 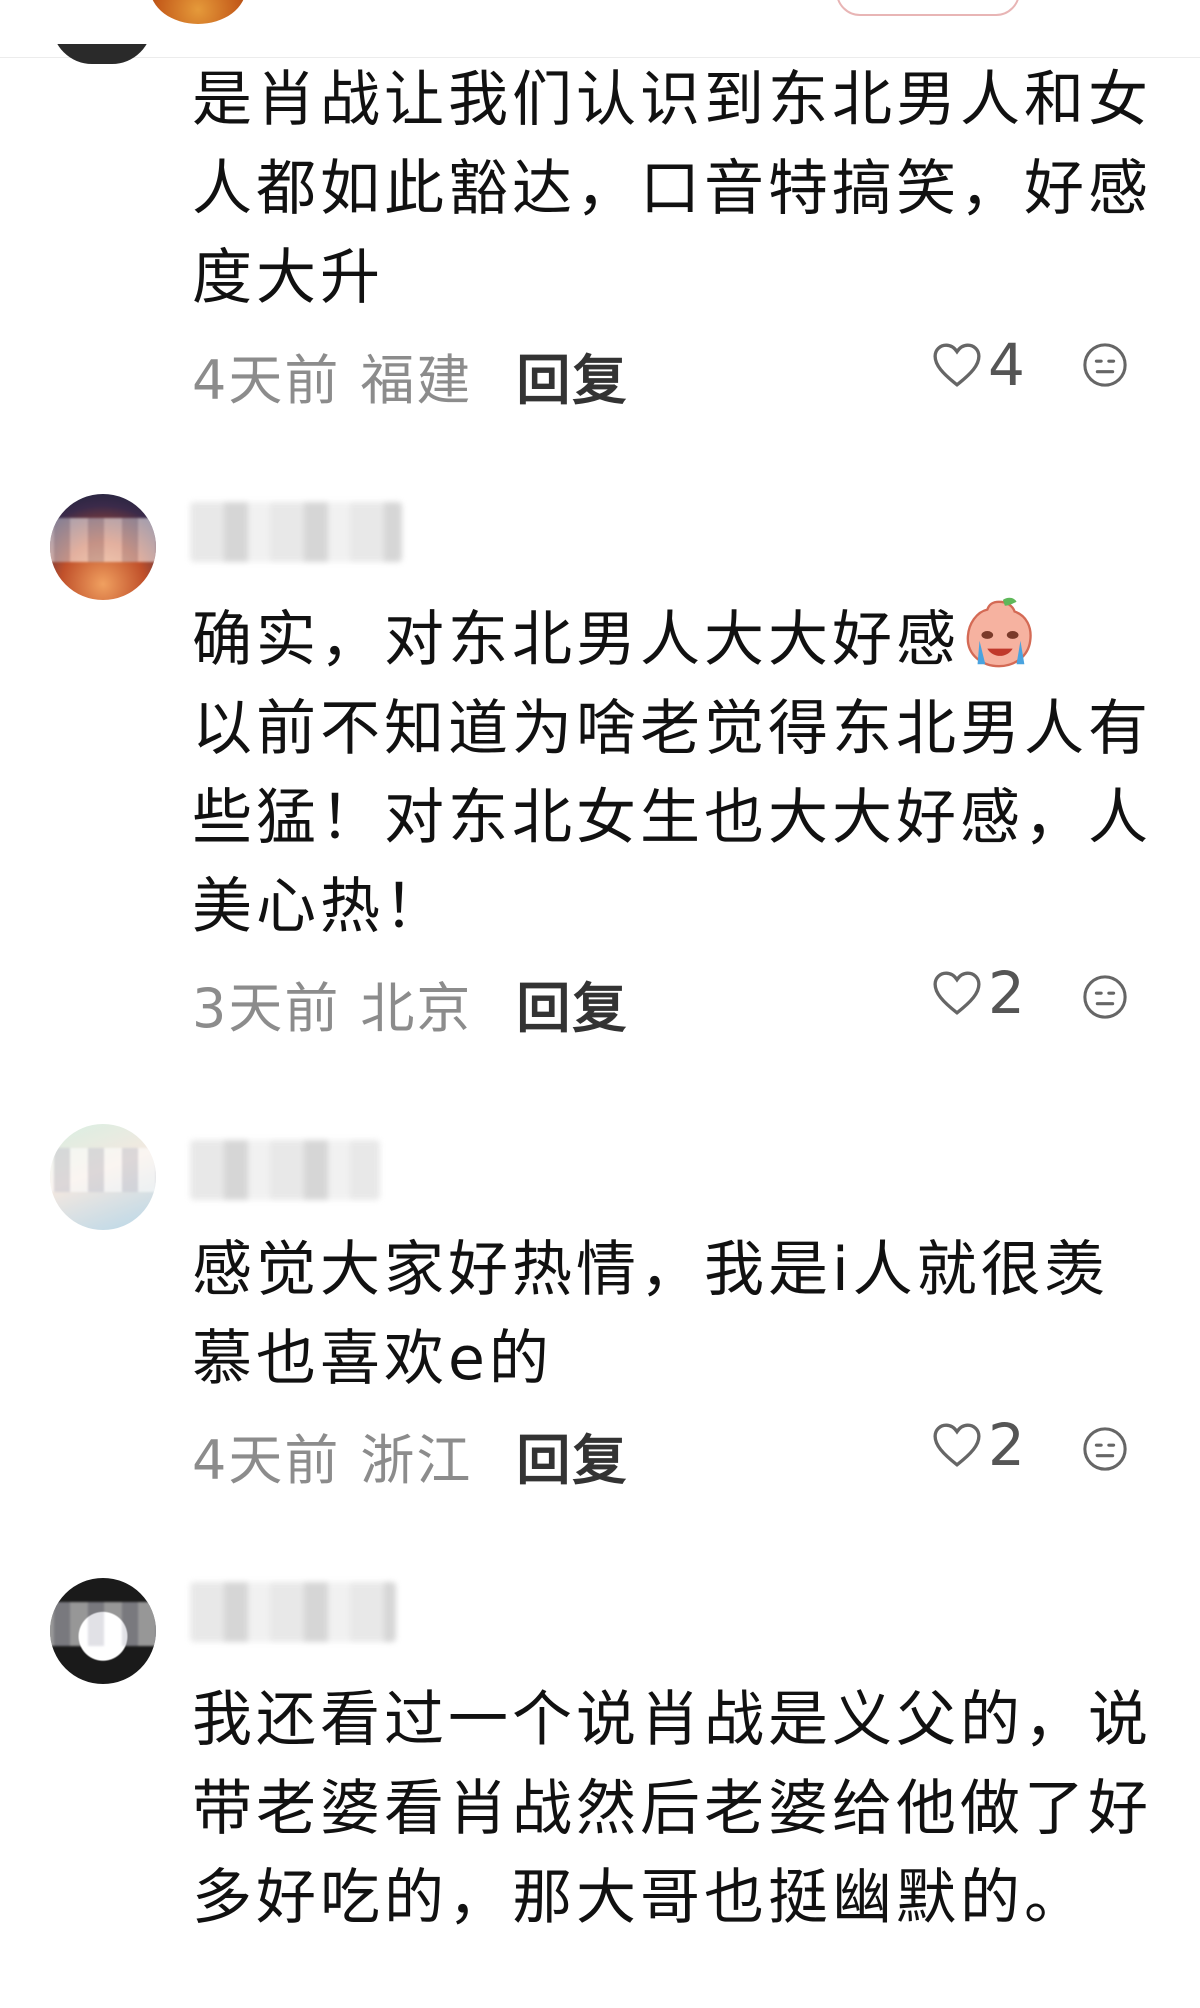 What do you see at coordinates (198, 12) in the screenshot?
I see `author-avatar` at bounding box center [198, 12].